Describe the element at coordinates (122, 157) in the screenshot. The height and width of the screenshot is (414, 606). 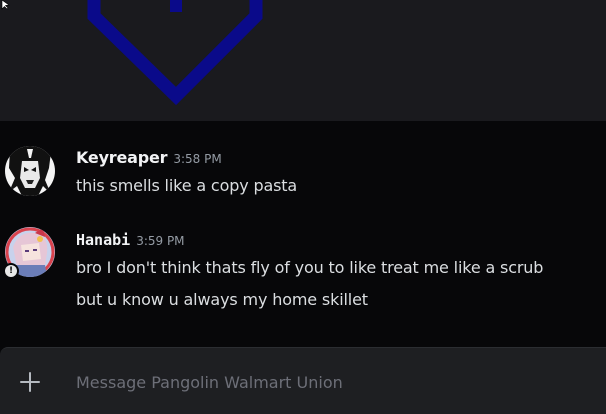
I see `username: Keyreaper` at that location.